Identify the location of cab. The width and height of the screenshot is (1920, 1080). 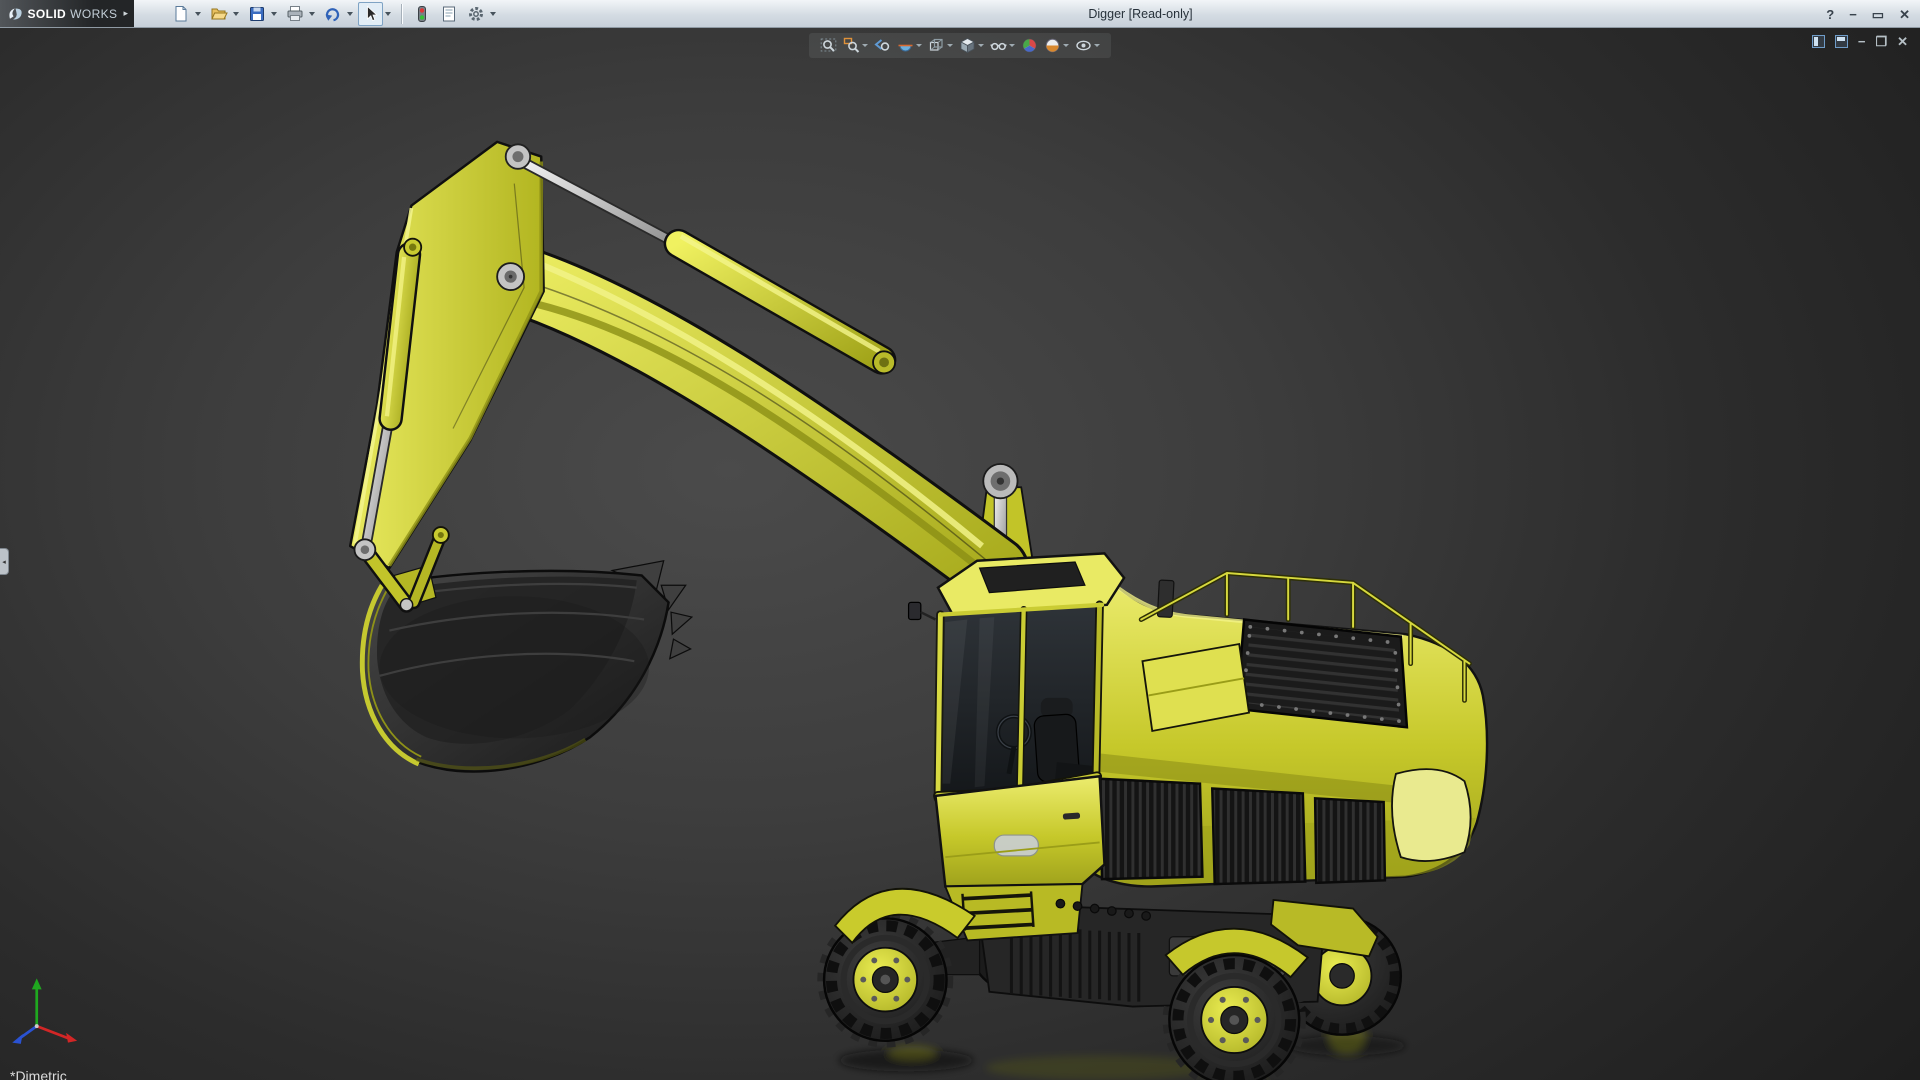
(1016, 720).